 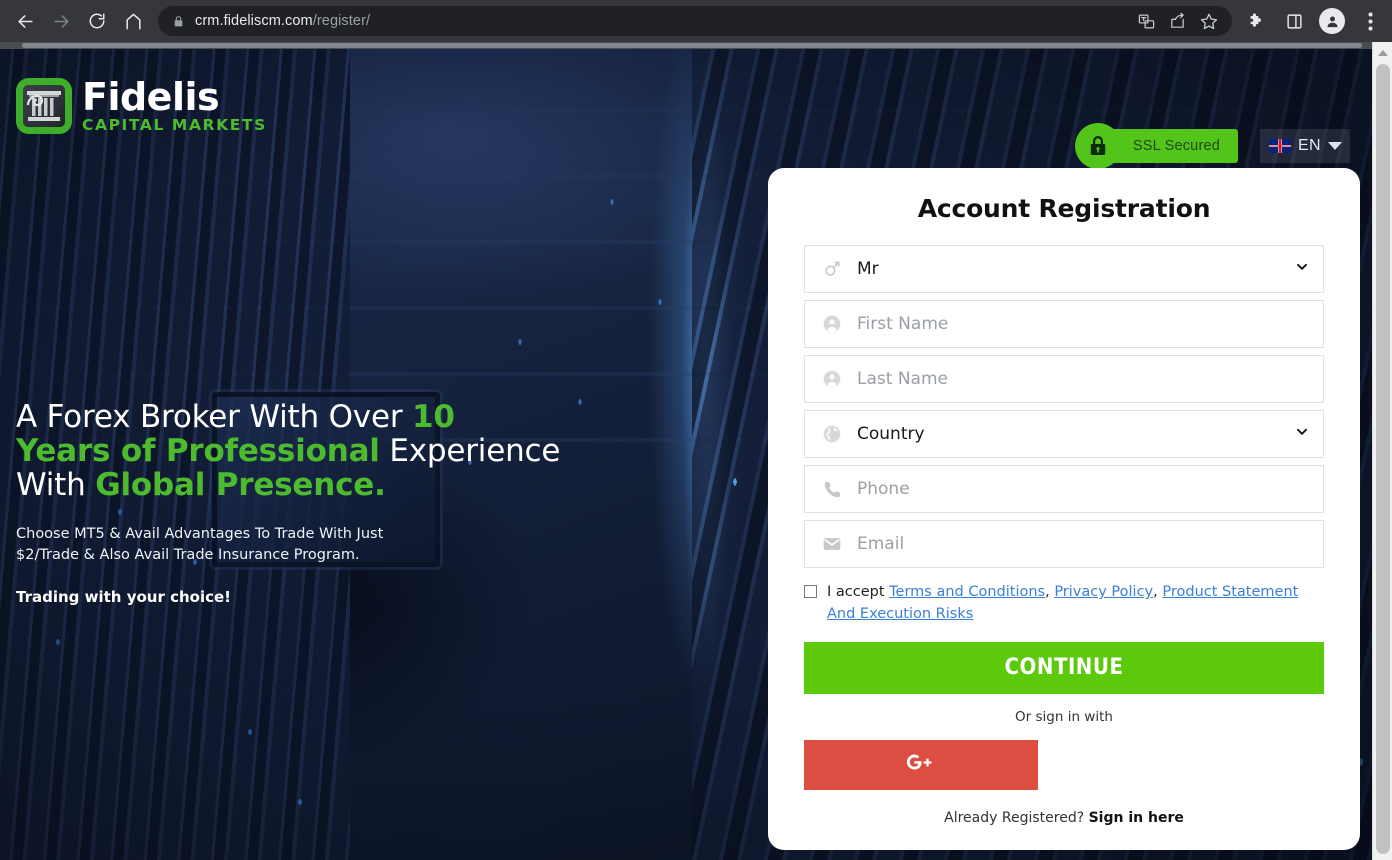 What do you see at coordinates (832, 489) in the screenshot?
I see `phone-icon` at bounding box center [832, 489].